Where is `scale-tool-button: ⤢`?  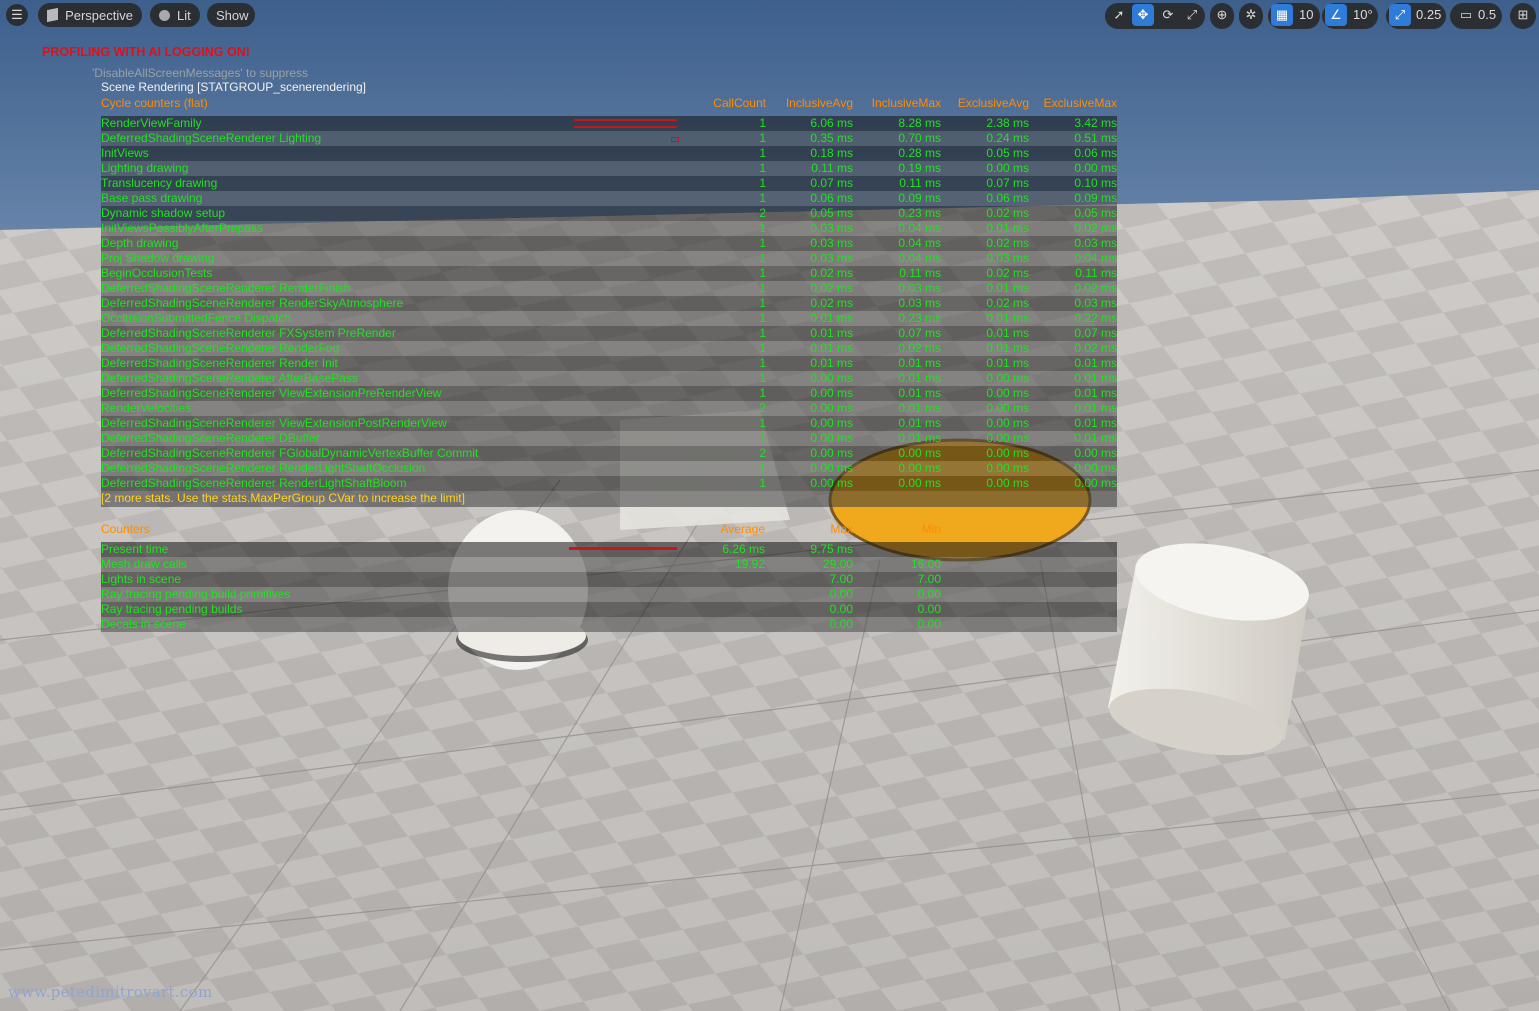 scale-tool-button: ⤢ is located at coordinates (1192, 15).